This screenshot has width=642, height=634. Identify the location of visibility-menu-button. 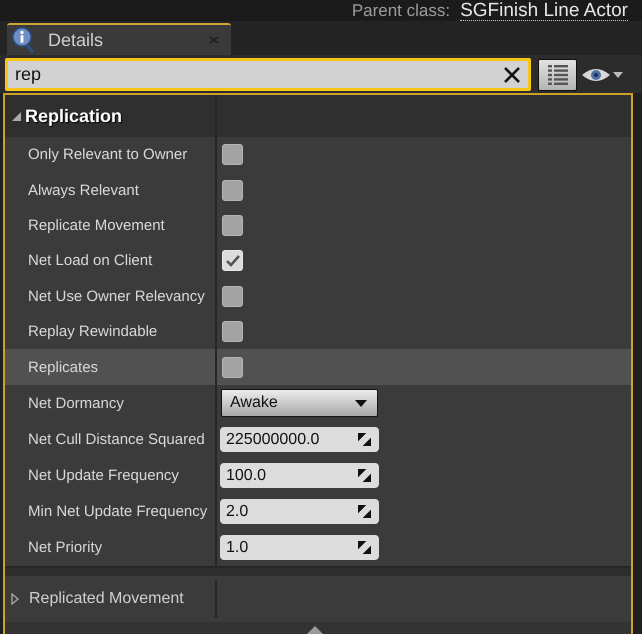
(602, 74).